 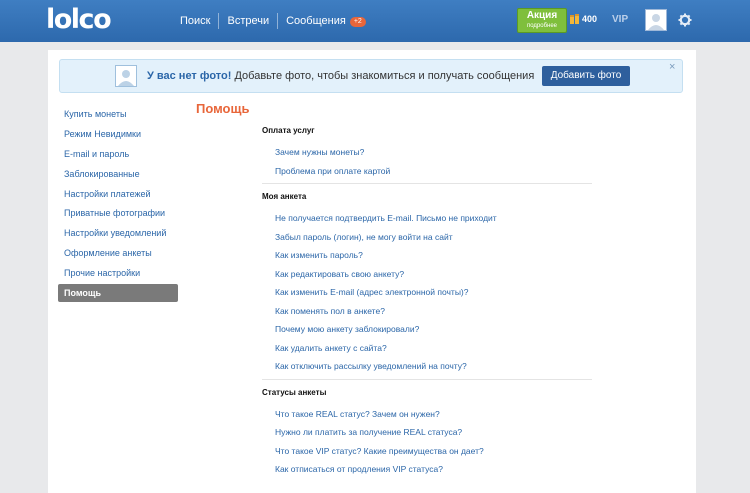 I want to click on sidebar-item-blocked: Заблокированные, so click(x=118, y=174).